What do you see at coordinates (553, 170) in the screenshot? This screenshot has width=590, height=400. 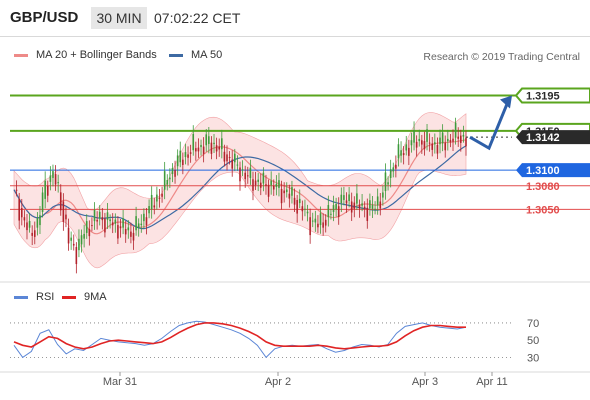 I see `level-label-1.3100: 1.3100` at bounding box center [553, 170].